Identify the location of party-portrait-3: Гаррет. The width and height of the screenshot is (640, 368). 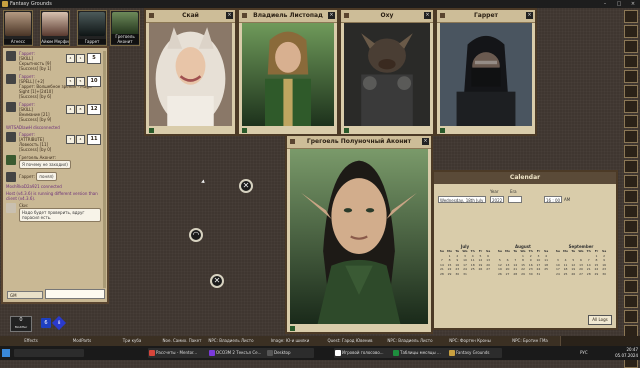
(92, 28).